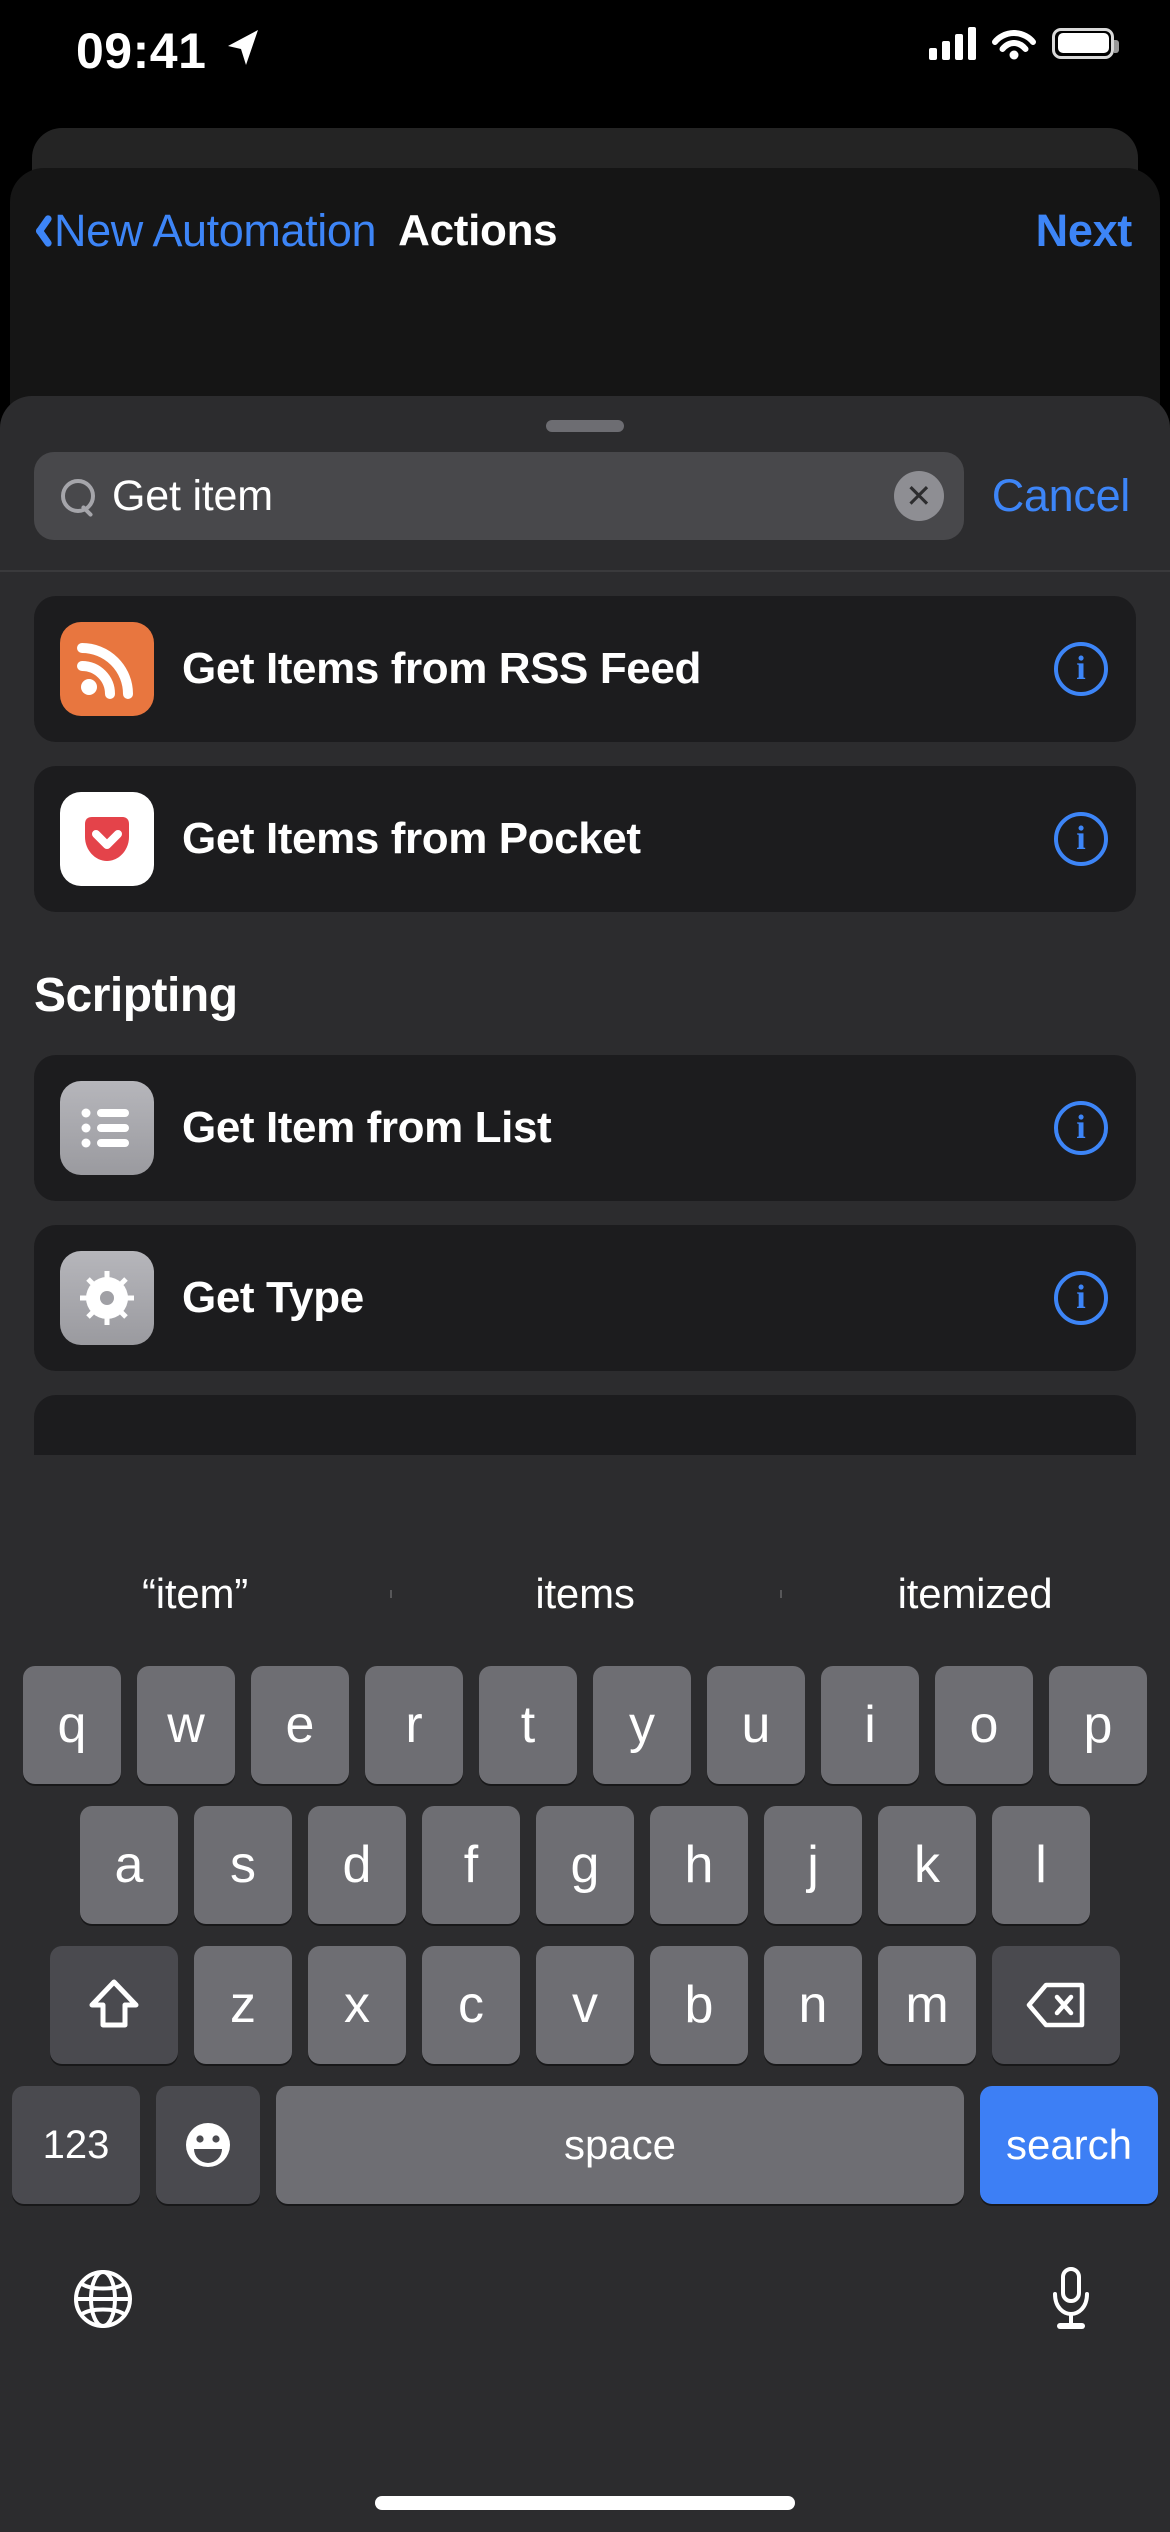 The width and height of the screenshot is (1170, 2532). Describe the element at coordinates (585, 1128) in the screenshot. I see `list-item: Get Item from List i` at that location.